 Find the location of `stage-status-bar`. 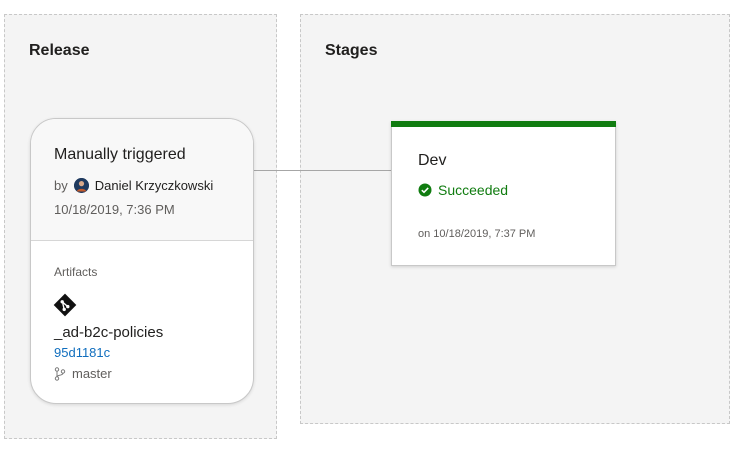

stage-status-bar is located at coordinates (503, 124).